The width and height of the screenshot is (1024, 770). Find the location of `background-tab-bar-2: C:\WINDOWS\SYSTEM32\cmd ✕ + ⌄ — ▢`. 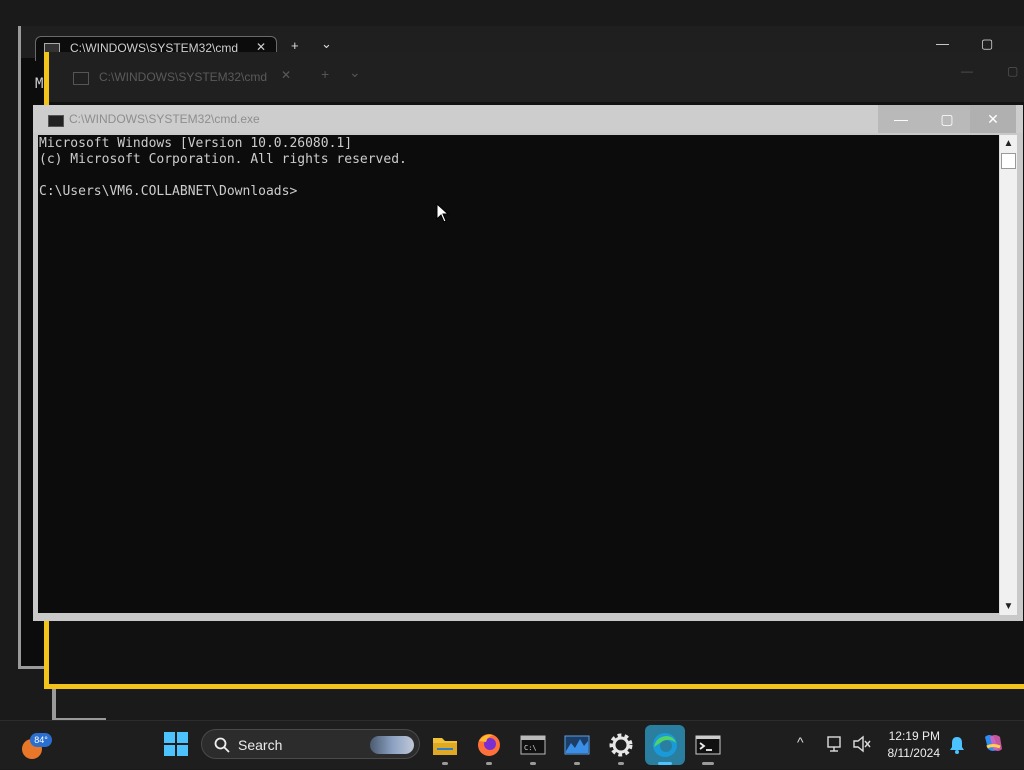

background-tab-bar-2: C:\WINDOWS\SYSTEM32\cmd ✕ + ⌄ — ▢ is located at coordinates (536, 77).